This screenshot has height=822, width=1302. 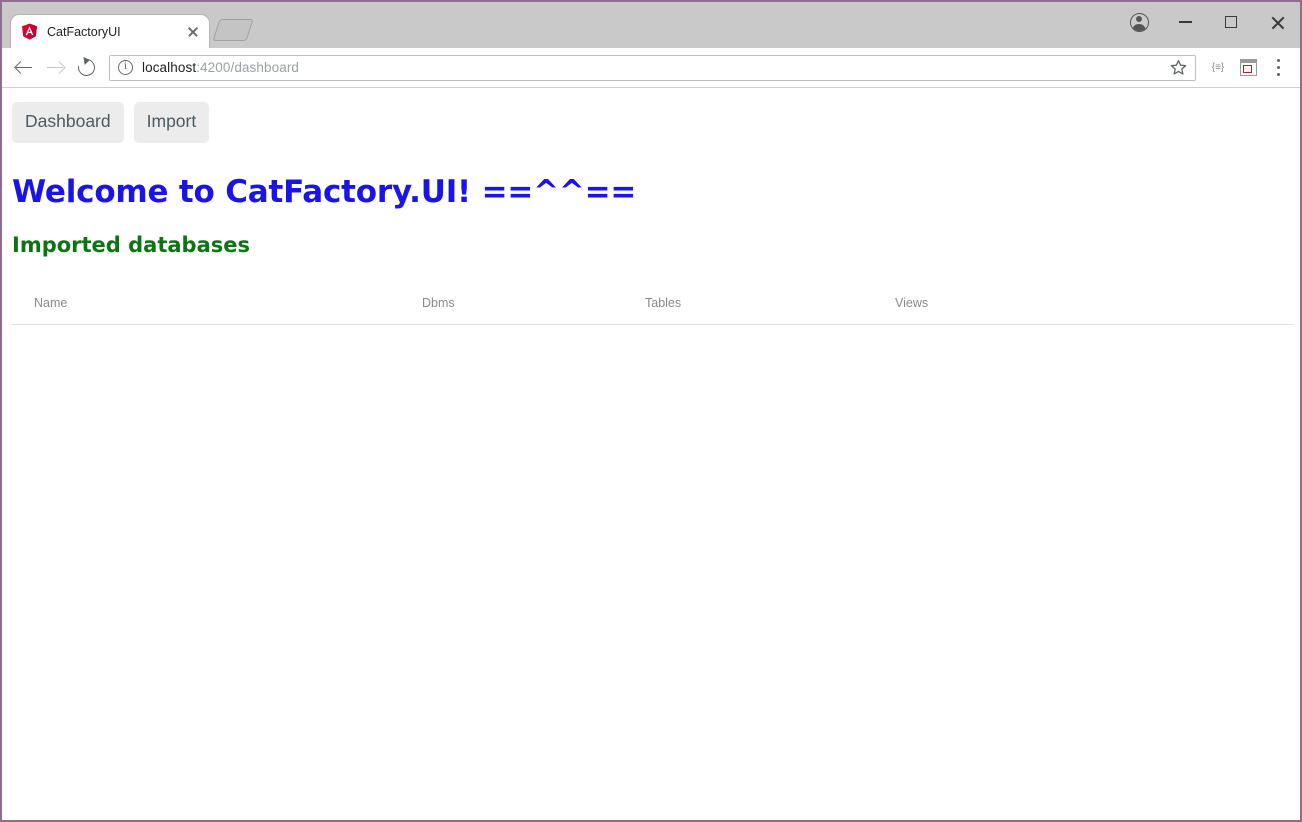 I want to click on profile-button, so click(x=1139, y=22).